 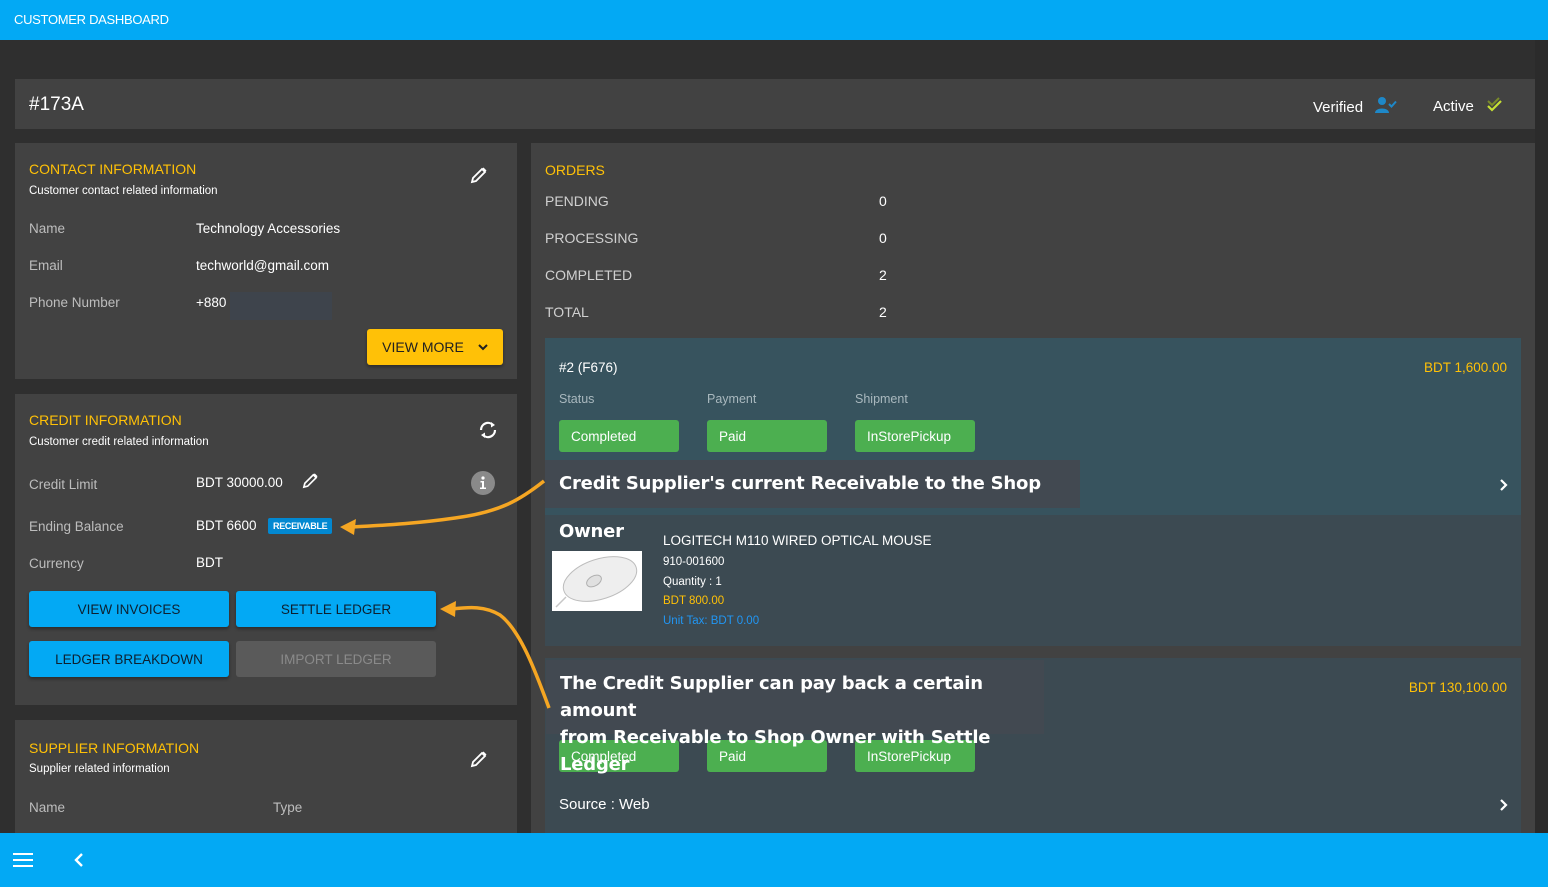 I want to click on hamburger-menu-icon, so click(x=23, y=860).